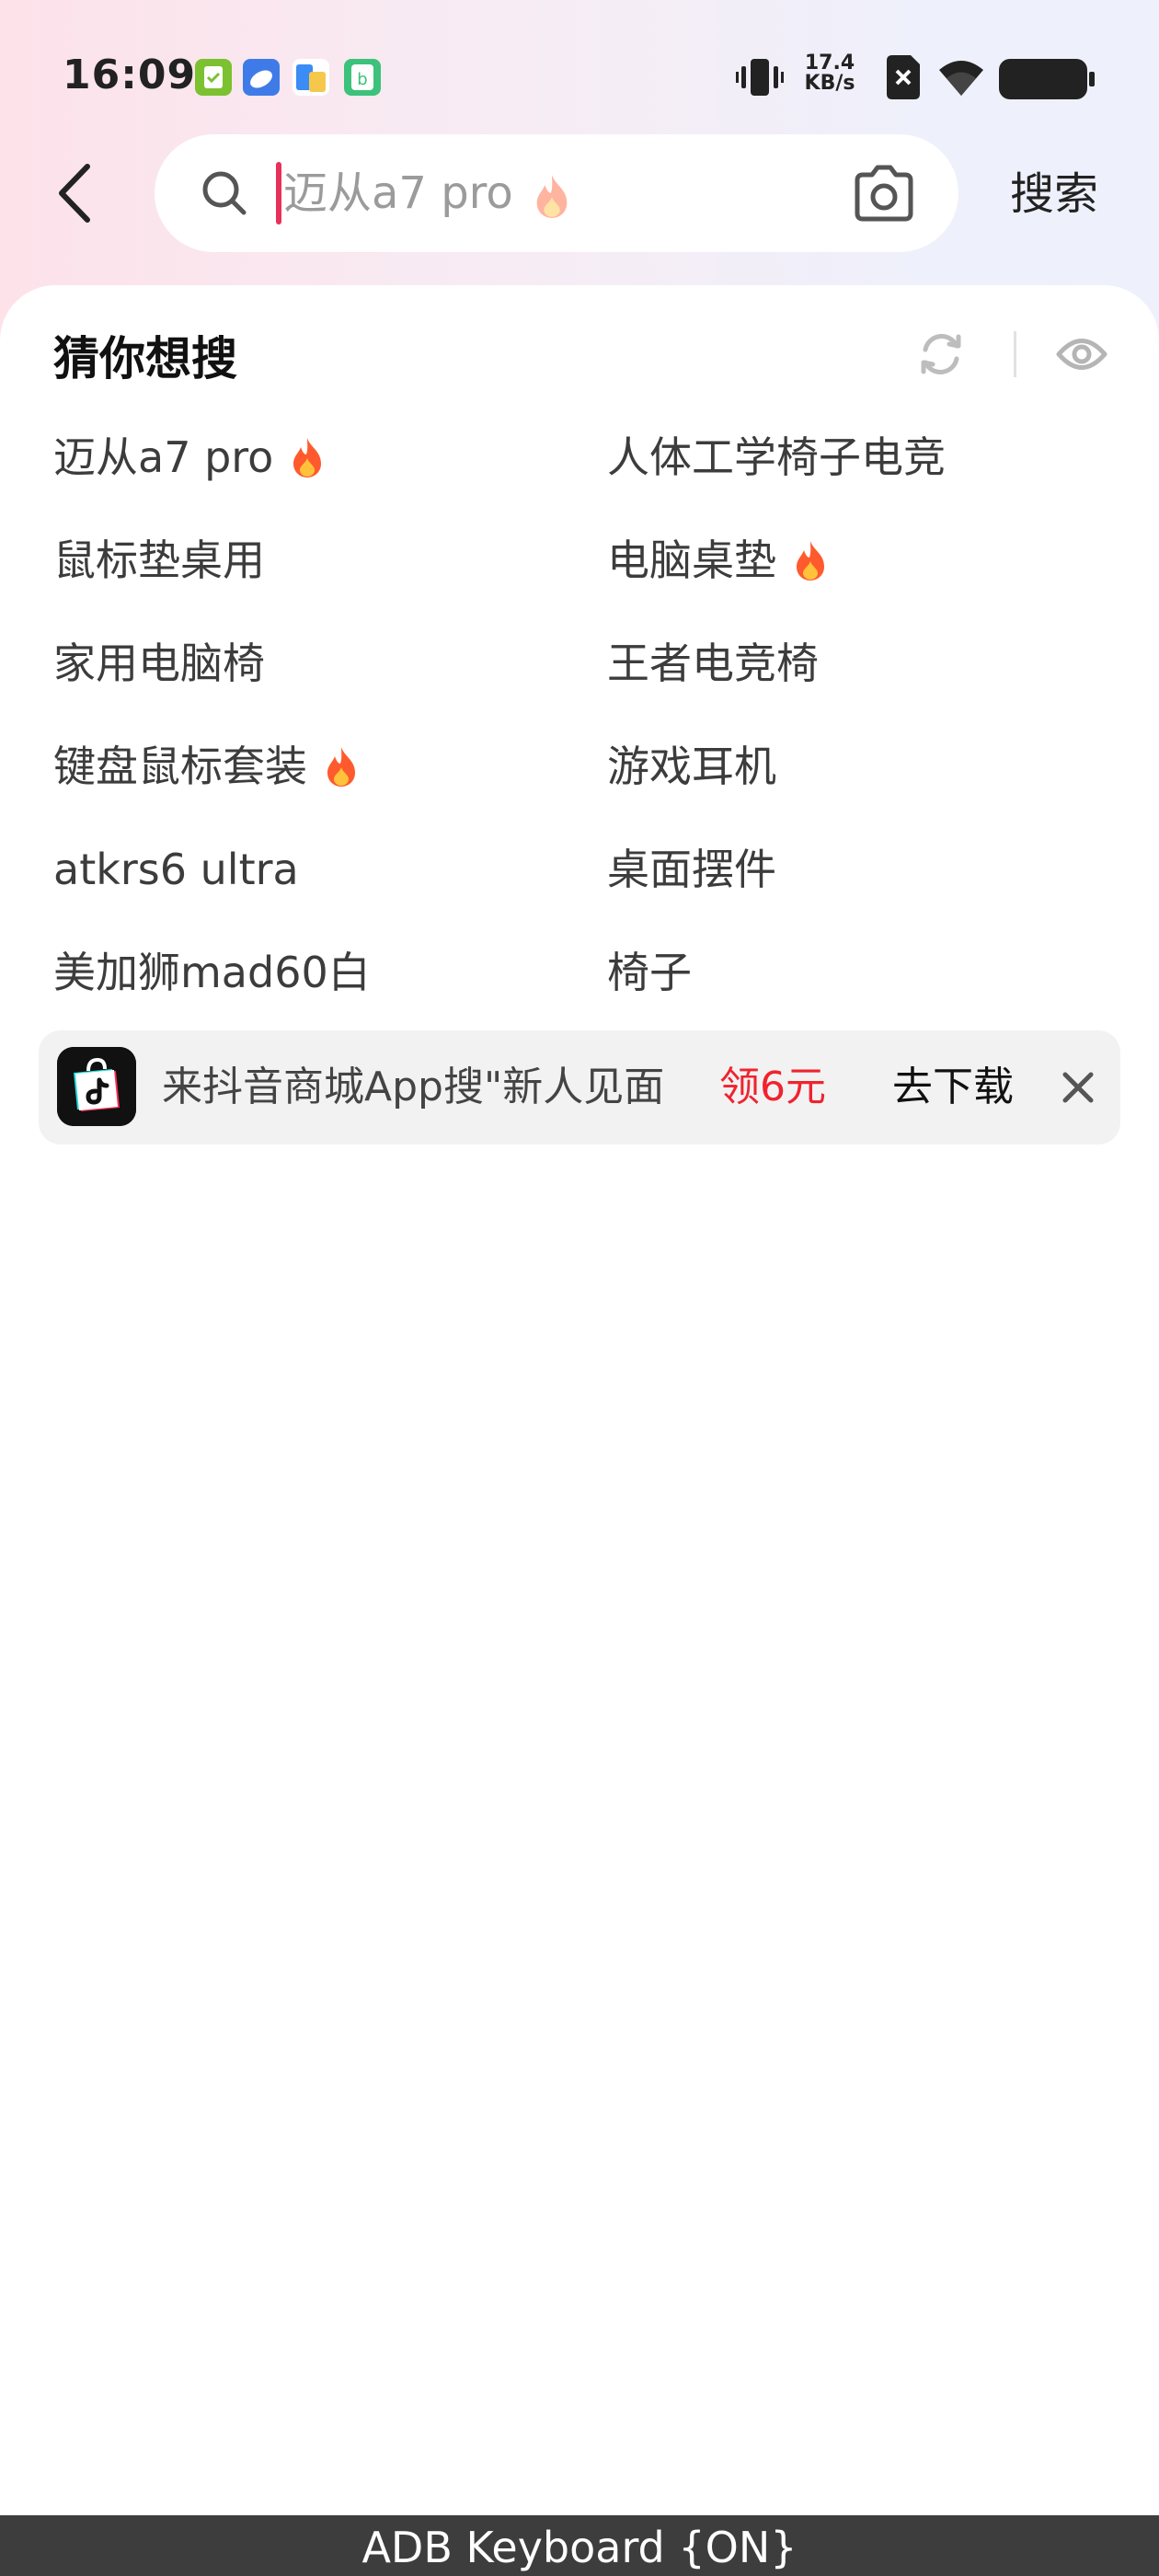  I want to click on suggestion-item: atkrs6 ultra, so click(176, 869).